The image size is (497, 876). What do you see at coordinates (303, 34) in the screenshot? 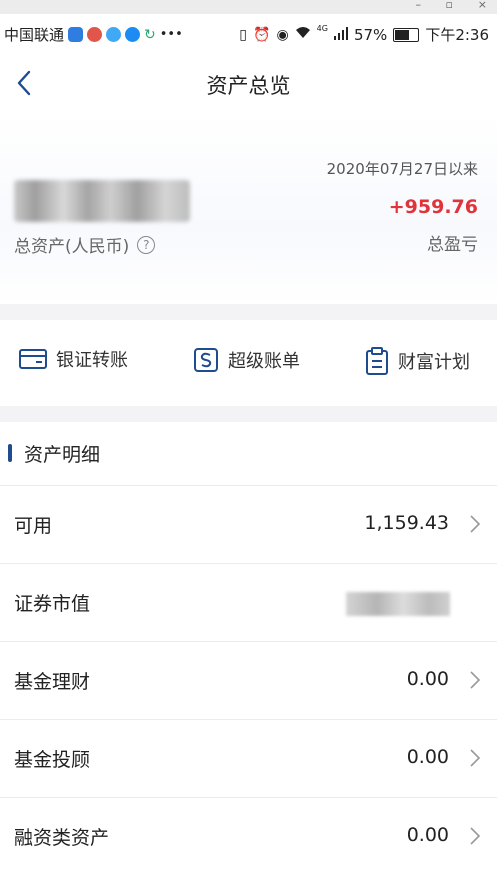
I see `wifi-icon` at bounding box center [303, 34].